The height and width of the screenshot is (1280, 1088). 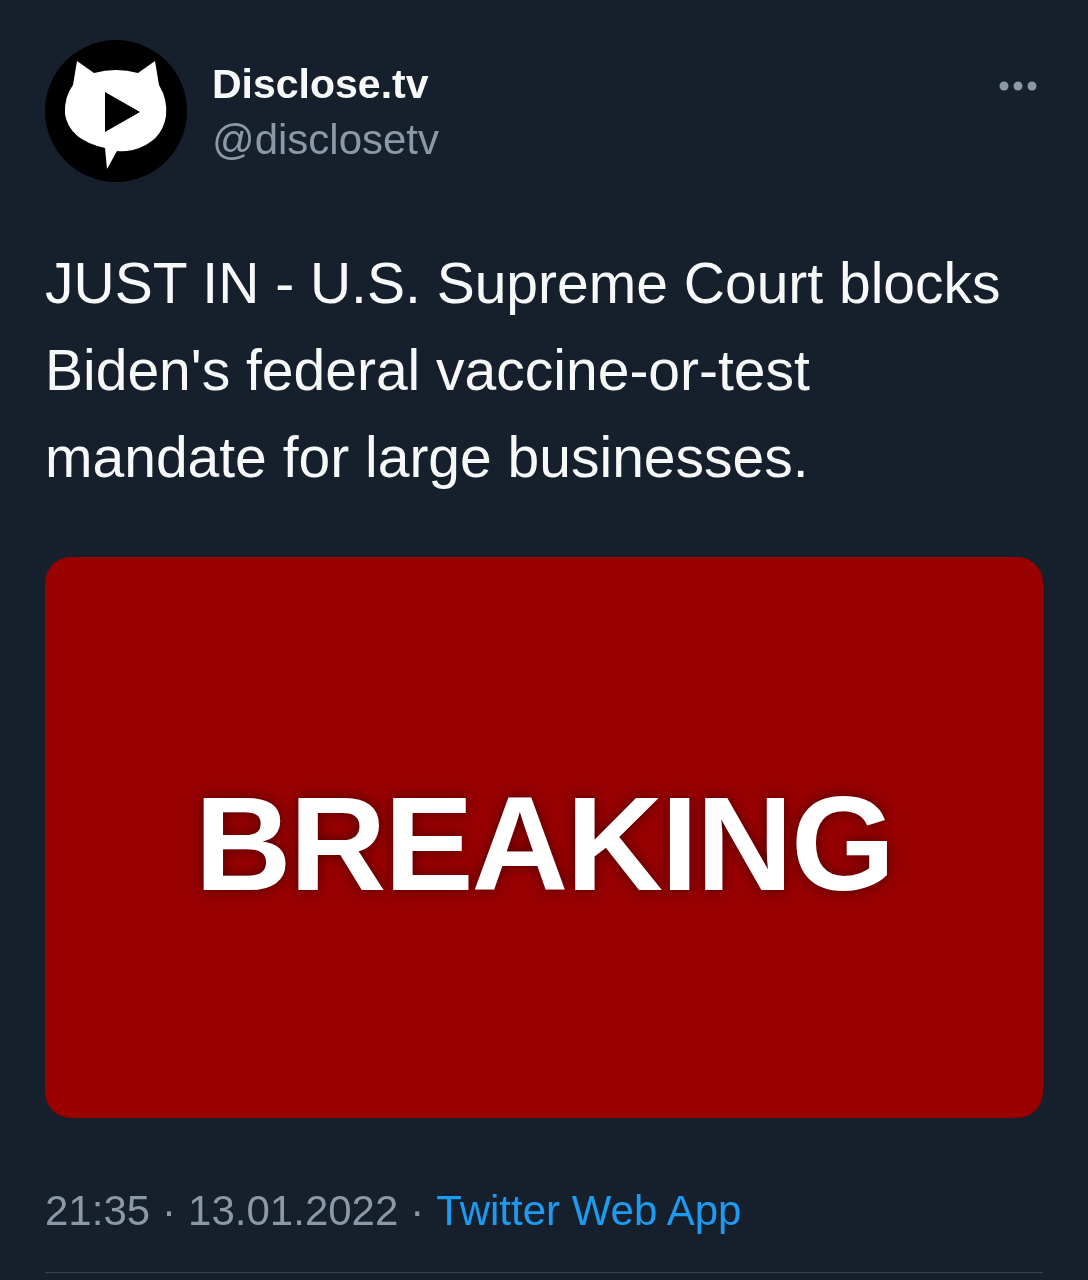 What do you see at coordinates (326, 140) in the screenshot?
I see `user-handle: @disclosetv` at bounding box center [326, 140].